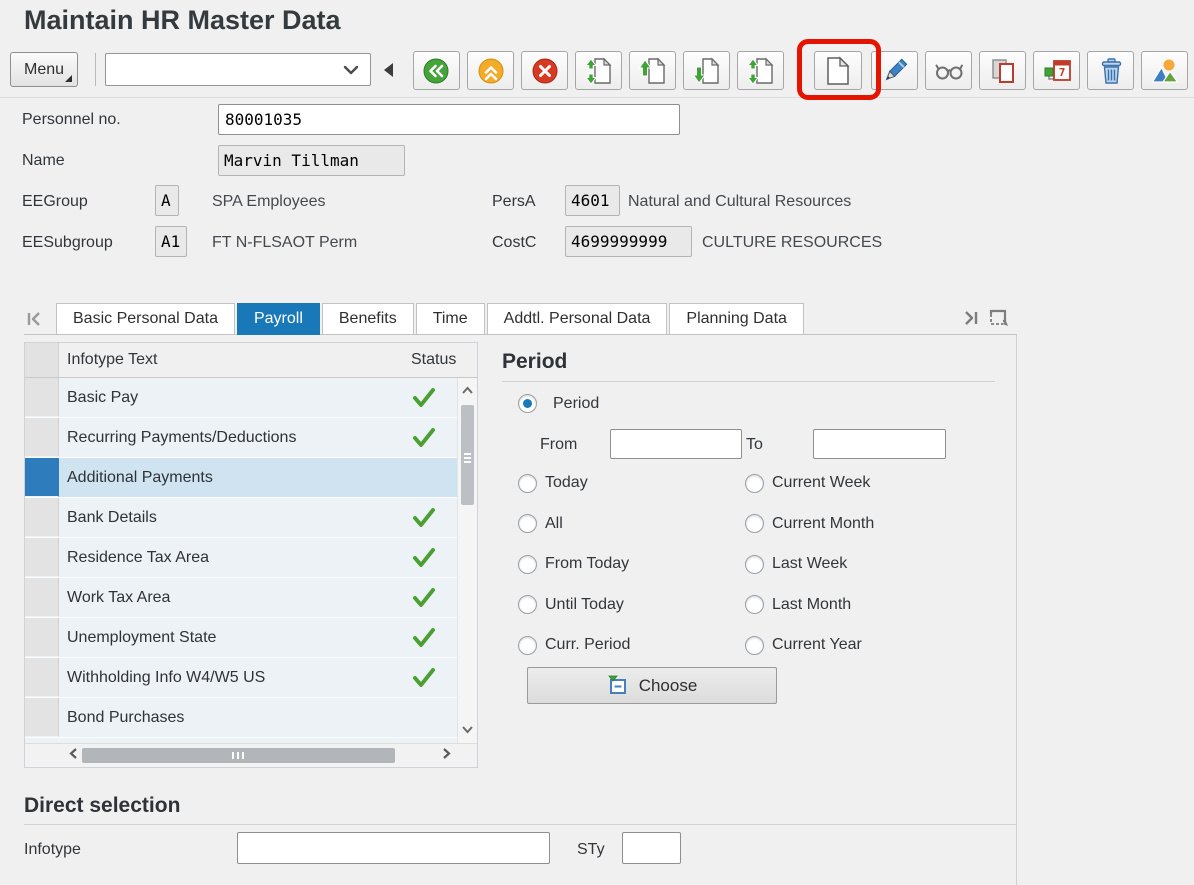 This screenshot has height=885, width=1194. Describe the element at coordinates (467, 455) in the screenshot. I see `vscroll-thumb` at that location.